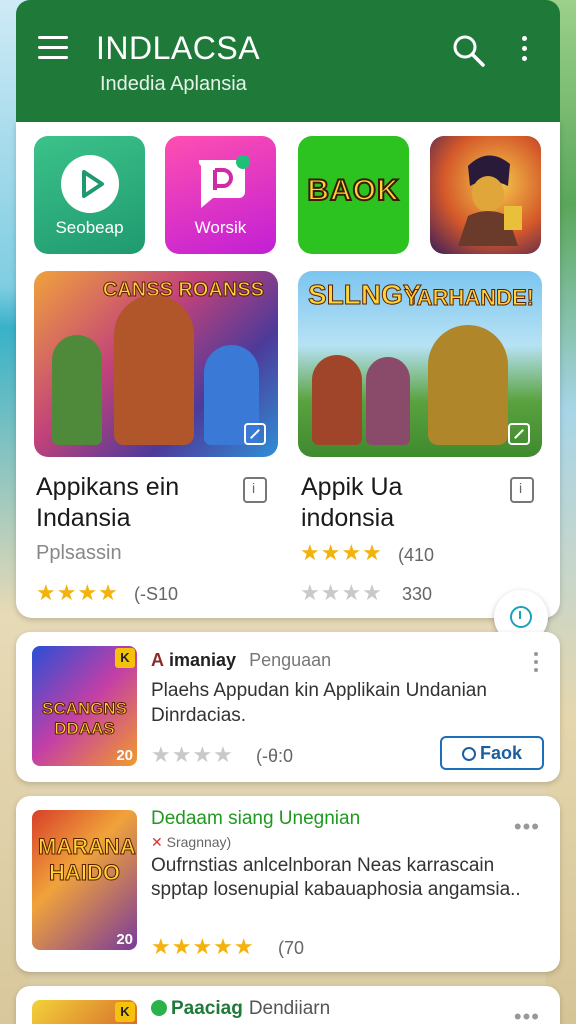 This screenshot has height=1024, width=576. I want to click on item-subtitle-text: Sragnnay), so click(199, 842).